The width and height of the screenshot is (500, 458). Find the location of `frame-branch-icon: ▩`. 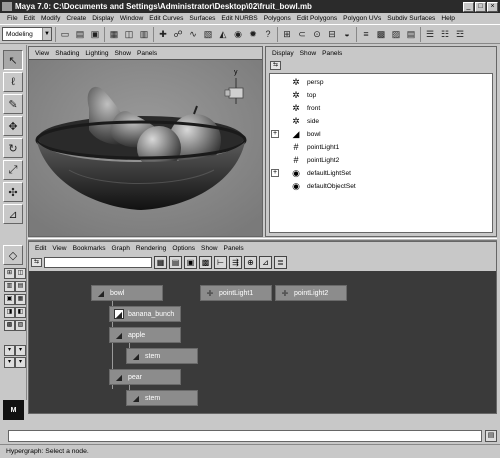

frame-branch-icon: ▩ is located at coordinates (205, 262).